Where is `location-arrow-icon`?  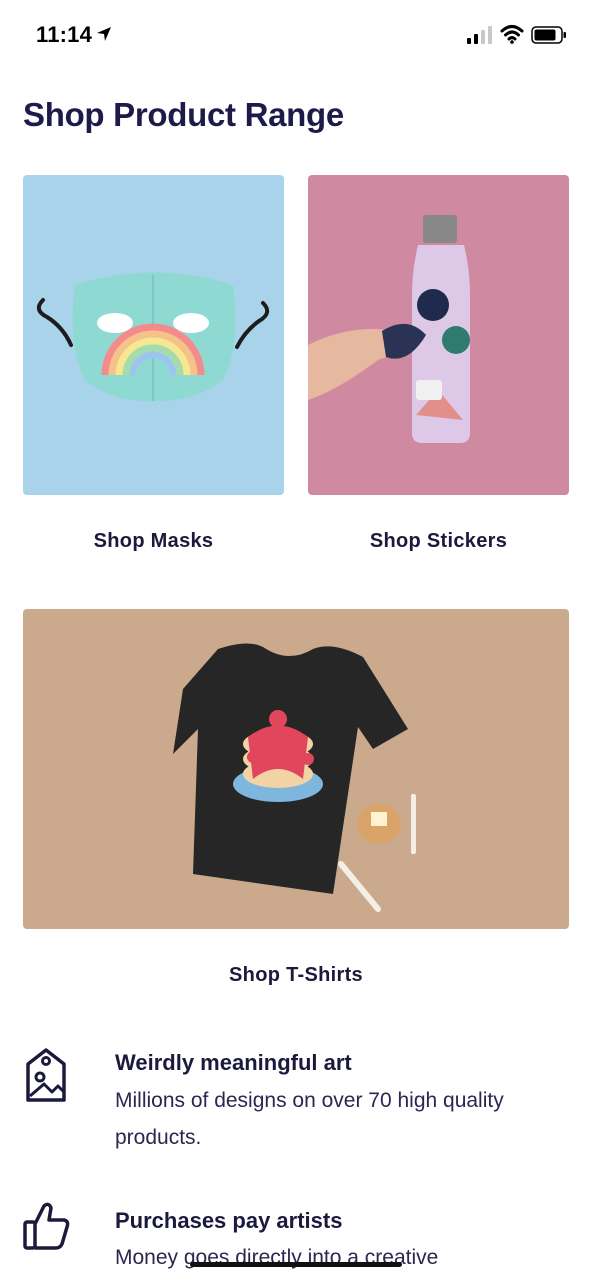
location-arrow-icon is located at coordinates (104, 34).